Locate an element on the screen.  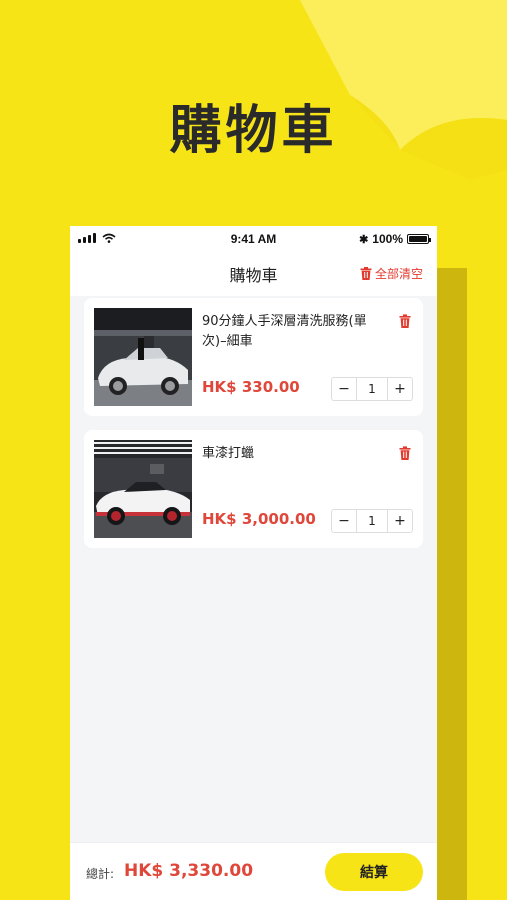
status-bar: 9:41 AM ✱ 100% is located at coordinates (253, 239).